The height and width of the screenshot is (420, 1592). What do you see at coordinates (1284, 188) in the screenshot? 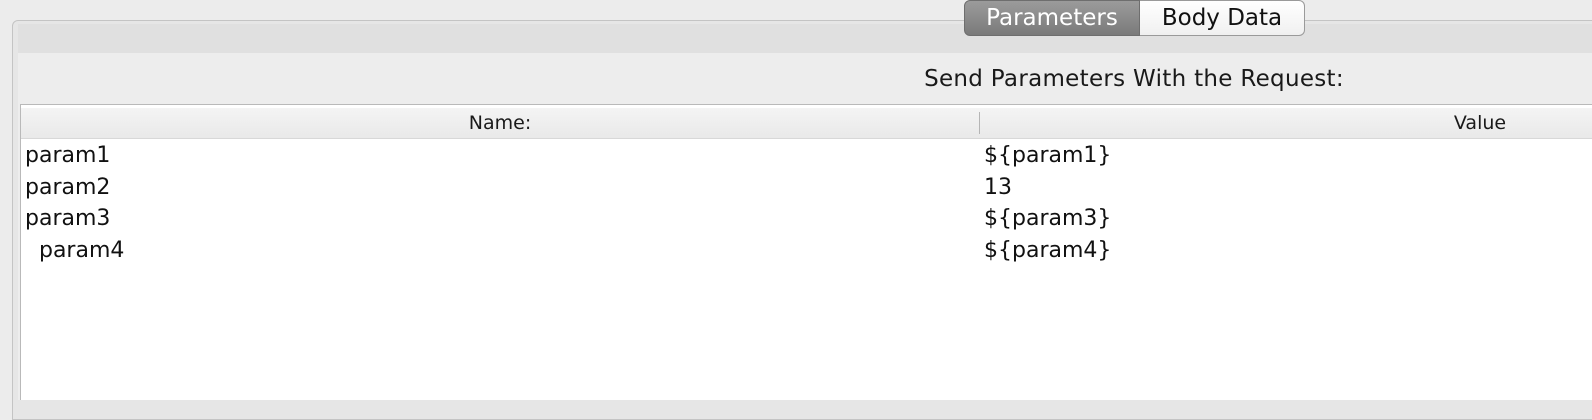
I see `row-value-cell: 13` at bounding box center [1284, 188].